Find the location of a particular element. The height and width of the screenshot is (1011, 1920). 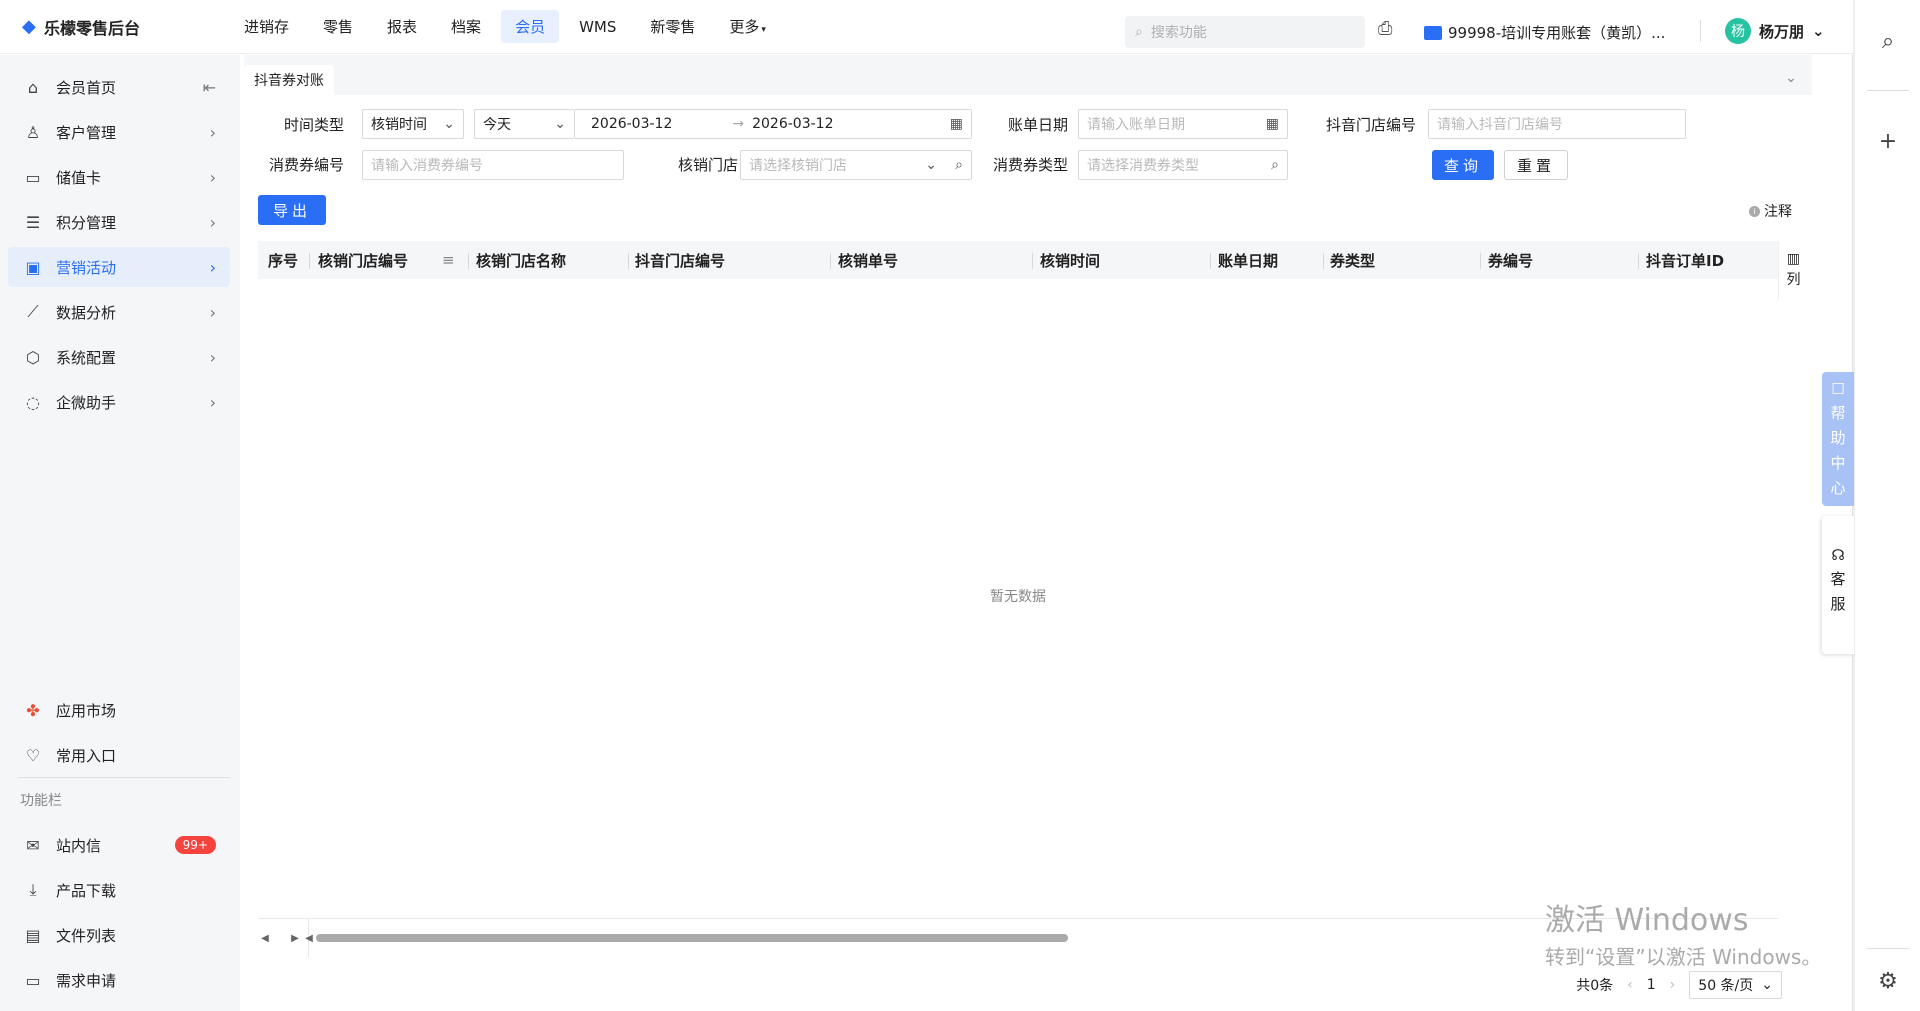

logo-icon: ◆ is located at coordinates (29, 26).